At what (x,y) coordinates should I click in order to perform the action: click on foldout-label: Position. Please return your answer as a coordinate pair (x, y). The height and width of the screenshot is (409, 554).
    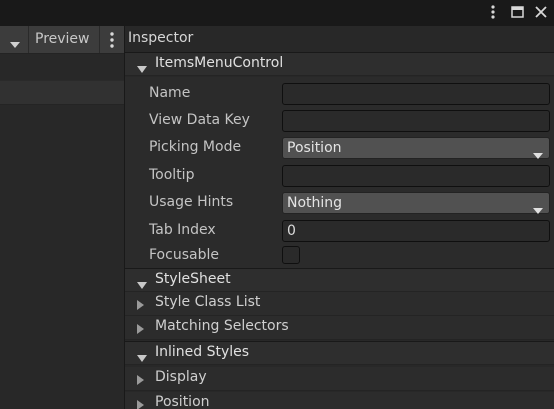
    Looking at the image, I should click on (182, 401).